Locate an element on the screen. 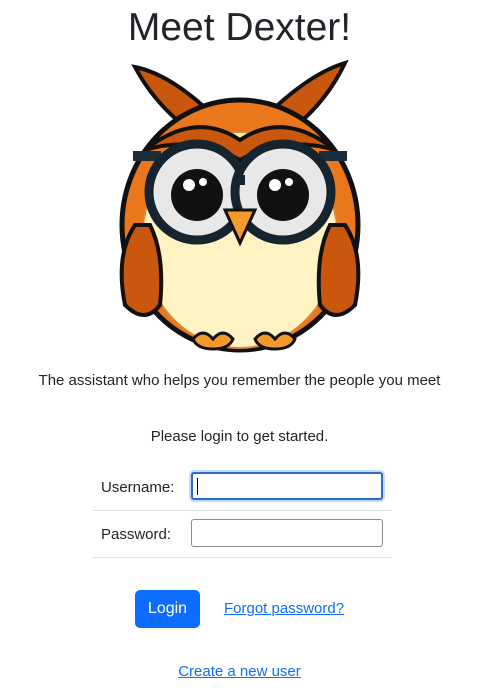  username-row: Username: is located at coordinates (242, 487).